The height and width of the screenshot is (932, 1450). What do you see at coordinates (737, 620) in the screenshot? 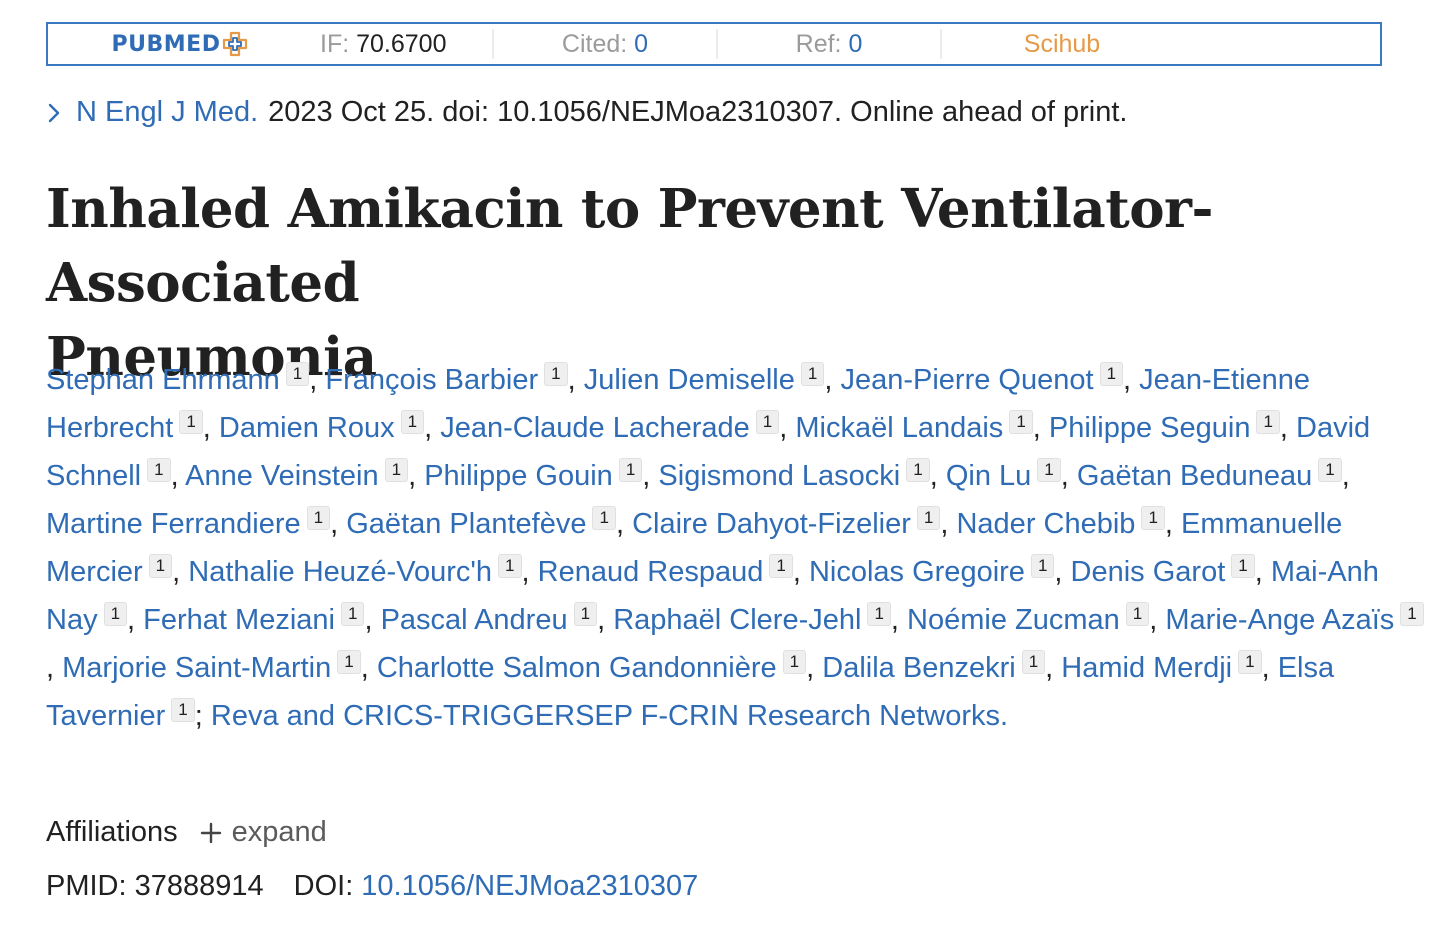
I see `author-name-link: Raphaël Clere-Jehl` at bounding box center [737, 620].